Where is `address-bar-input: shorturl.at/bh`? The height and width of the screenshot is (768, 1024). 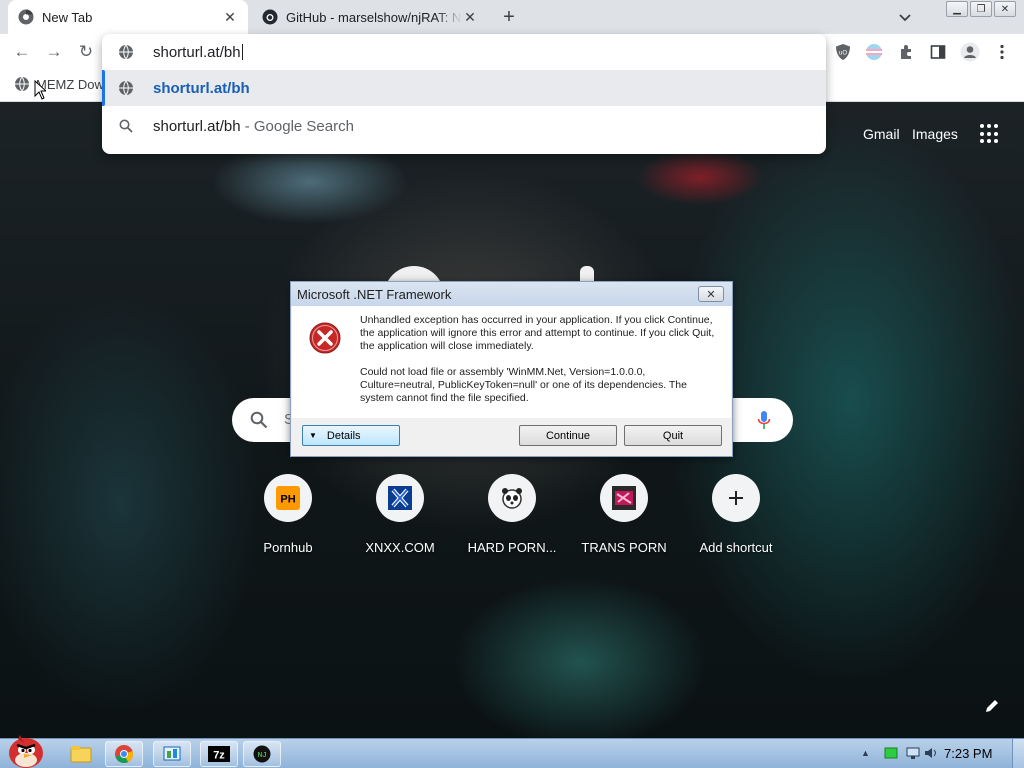
address-bar-input: shorturl.at/bh is located at coordinates (464, 52).